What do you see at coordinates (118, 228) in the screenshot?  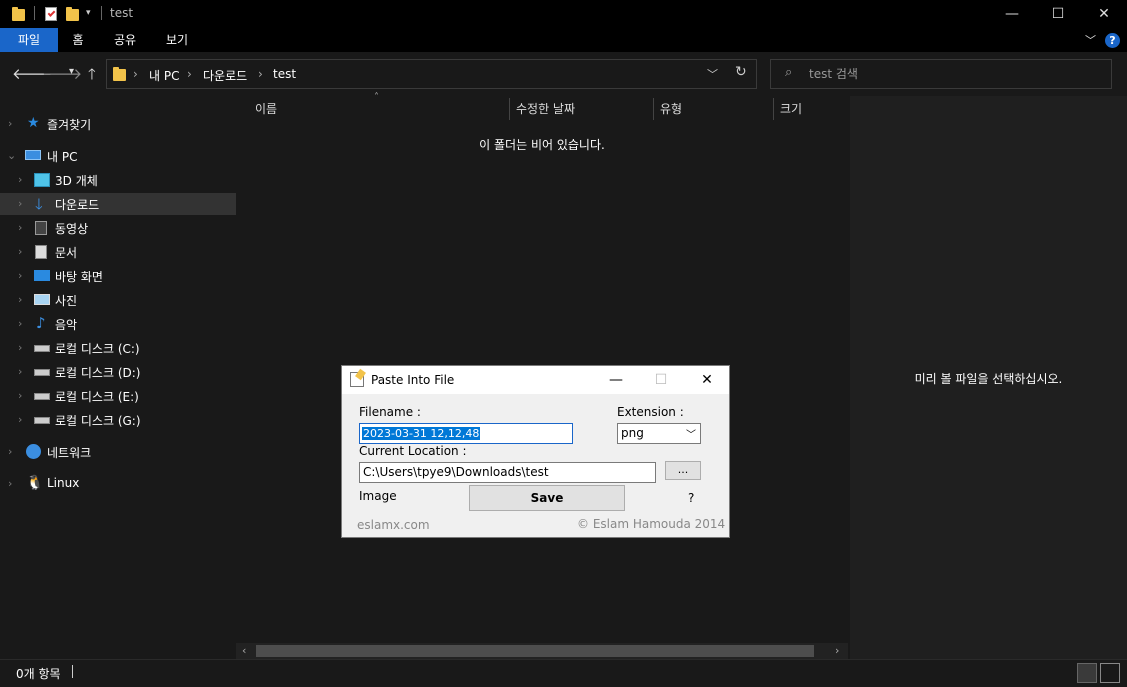 I see `nav-item-videos: › 동영상` at bounding box center [118, 228].